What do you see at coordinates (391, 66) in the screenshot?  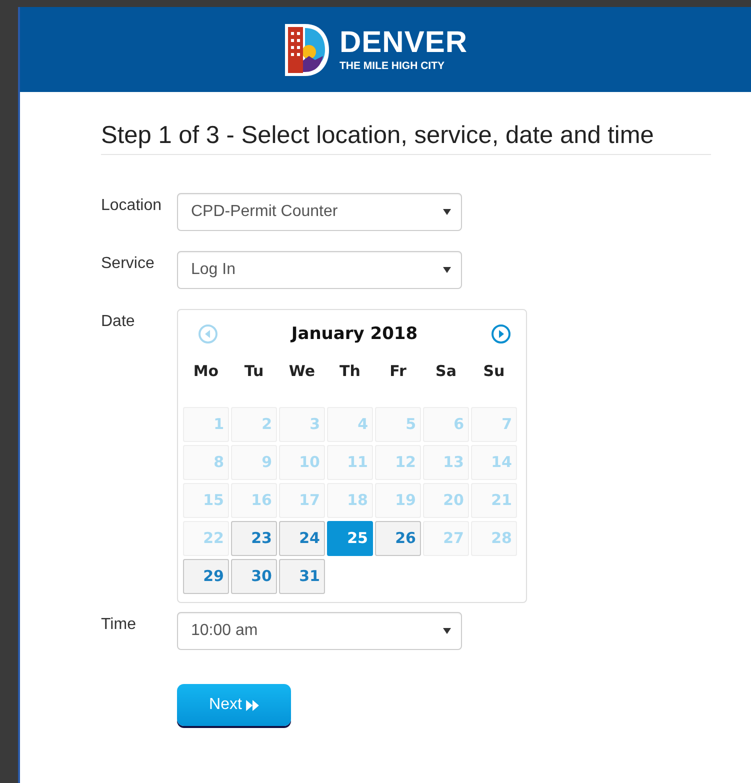 I see `logo-subtitle: THE MILE HIGH CITY` at bounding box center [391, 66].